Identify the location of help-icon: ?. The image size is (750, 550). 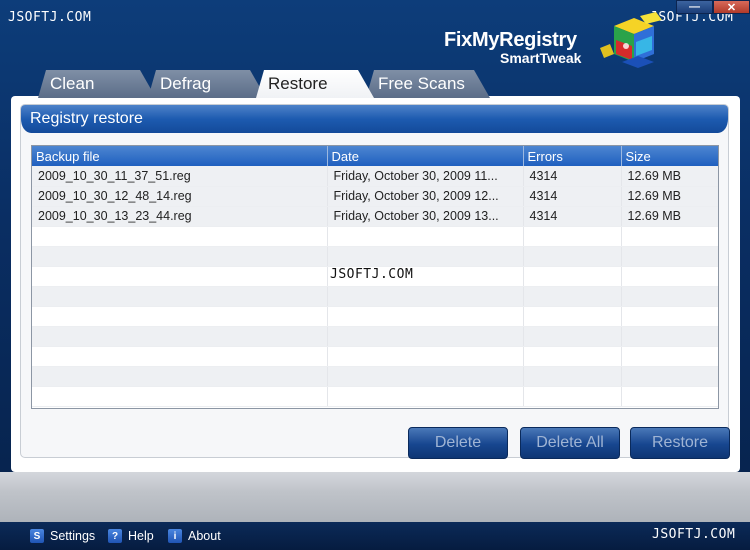
(115, 536).